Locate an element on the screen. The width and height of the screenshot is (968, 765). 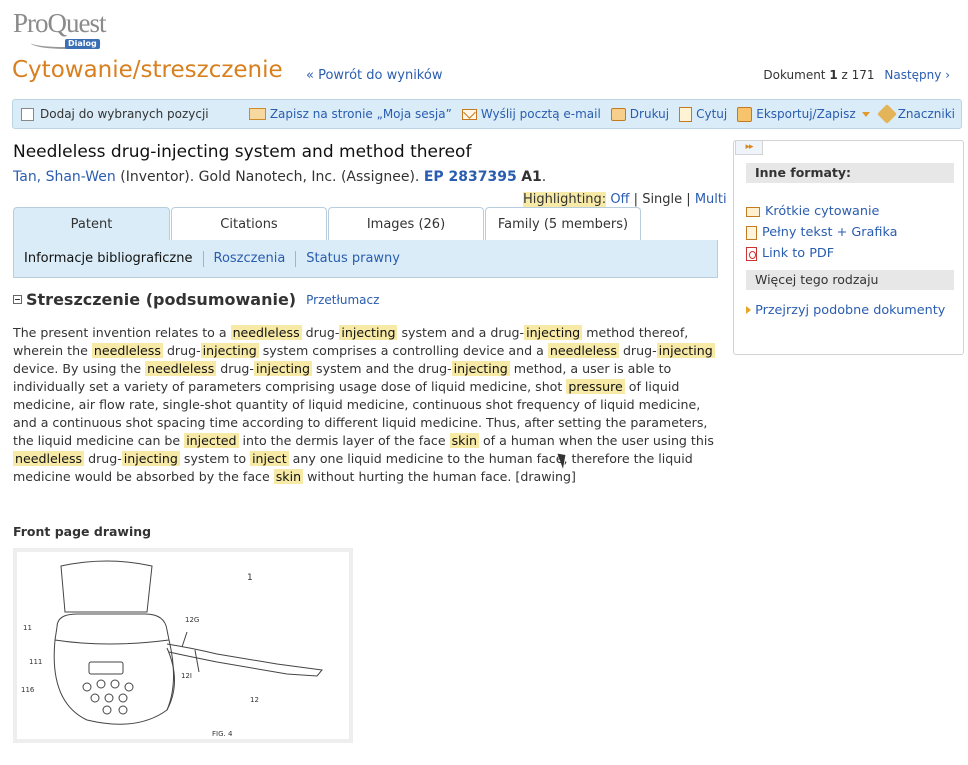
logo-sub: Dialog is located at coordinates (82, 44).